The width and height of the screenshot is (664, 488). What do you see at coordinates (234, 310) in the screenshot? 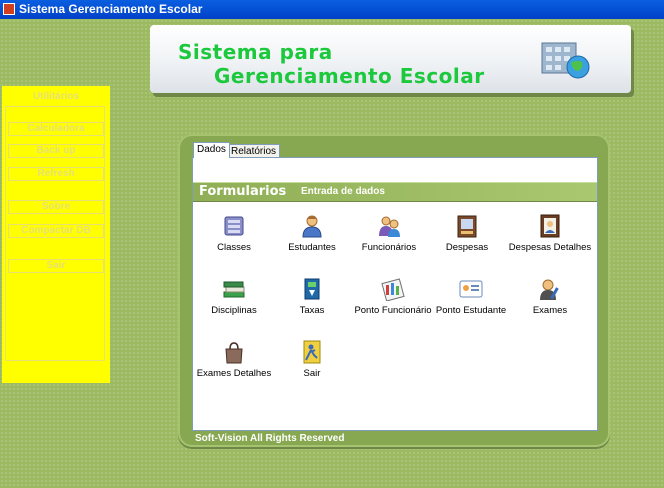
I see `item-label: Disciplinas` at bounding box center [234, 310].